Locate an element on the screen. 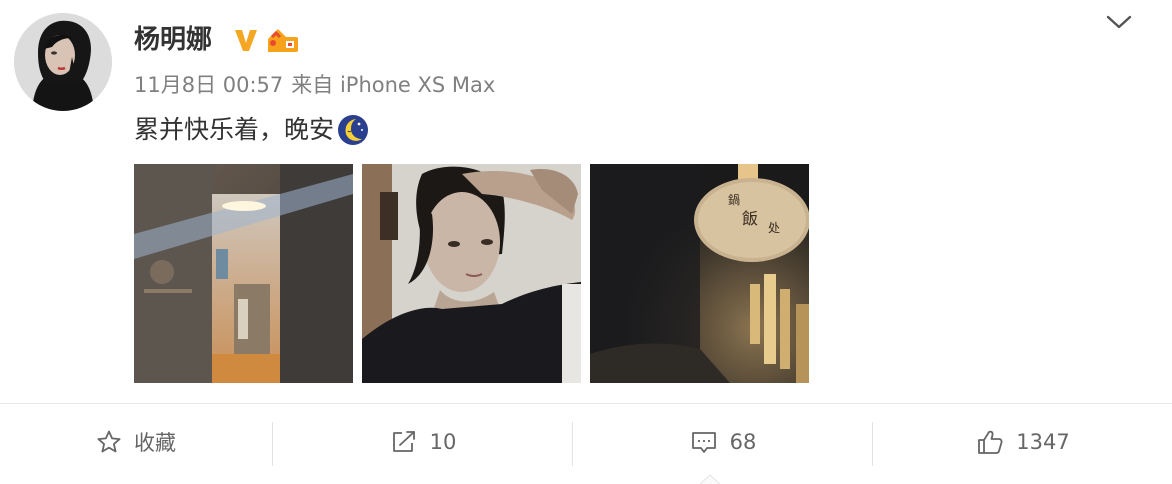 This screenshot has width=1172, height=484. star-icon is located at coordinates (109, 441).